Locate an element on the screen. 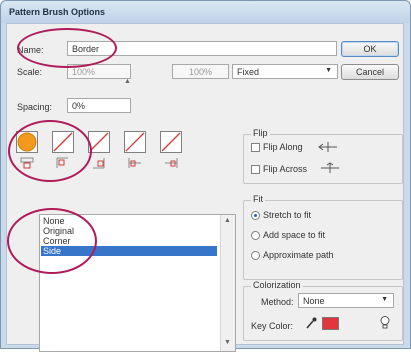 The width and height of the screenshot is (411, 352). eyedropper-icon is located at coordinates (311, 323).